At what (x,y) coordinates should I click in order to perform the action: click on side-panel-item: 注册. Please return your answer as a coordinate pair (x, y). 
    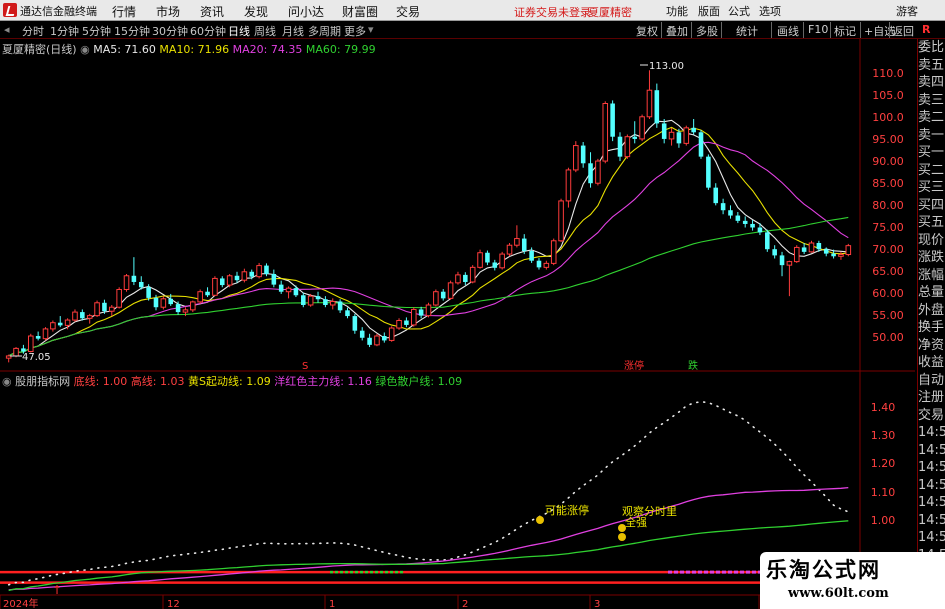
    Looking at the image, I should click on (931, 398).